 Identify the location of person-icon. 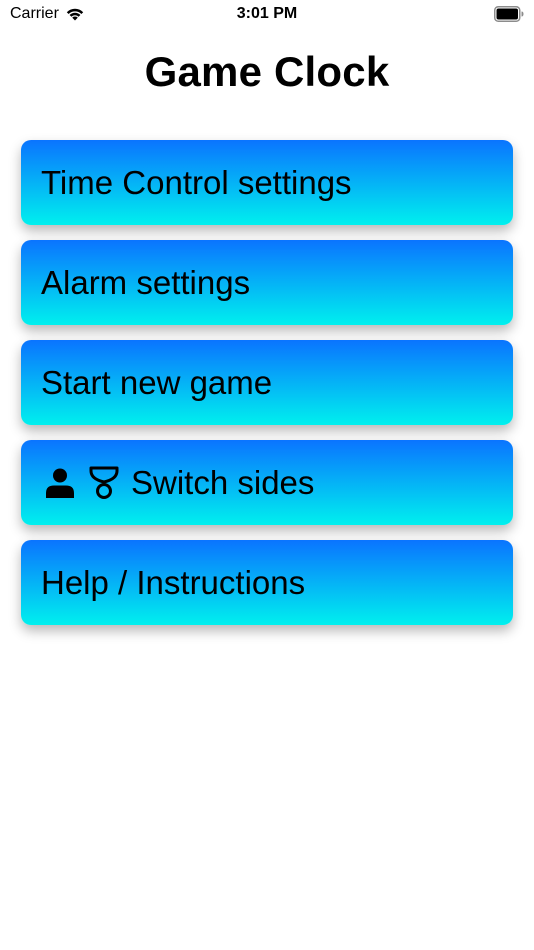
(60, 483).